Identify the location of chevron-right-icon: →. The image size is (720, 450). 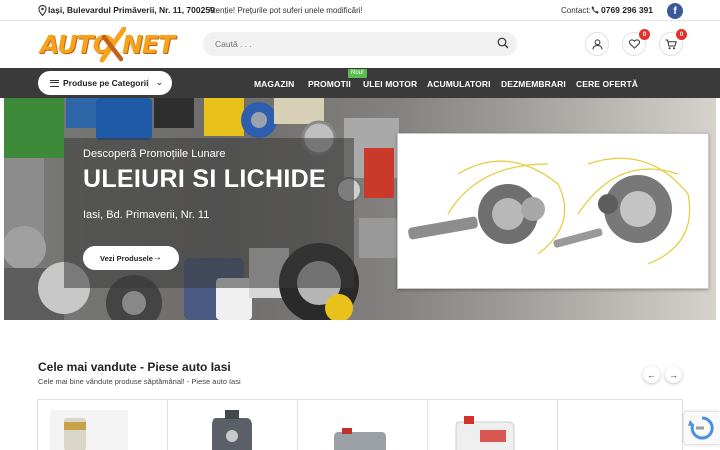
(673, 374).